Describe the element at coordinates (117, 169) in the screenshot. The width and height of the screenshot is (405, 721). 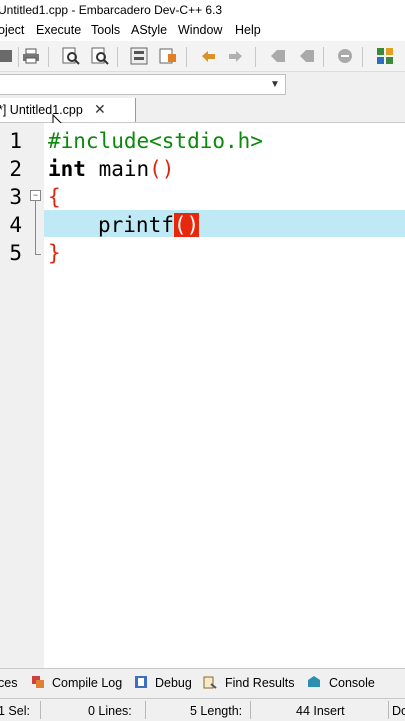
I see `identifier-main: main` at that location.